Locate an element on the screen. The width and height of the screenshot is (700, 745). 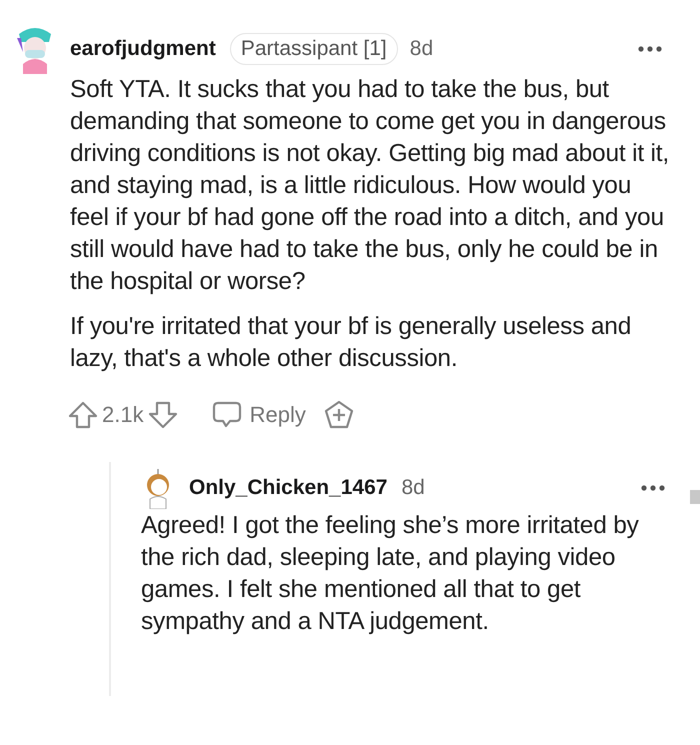
comment-text: If you're irritated that your bf is generally useless and lazy, that's a whole other discussion. is located at coordinates (351, 343).